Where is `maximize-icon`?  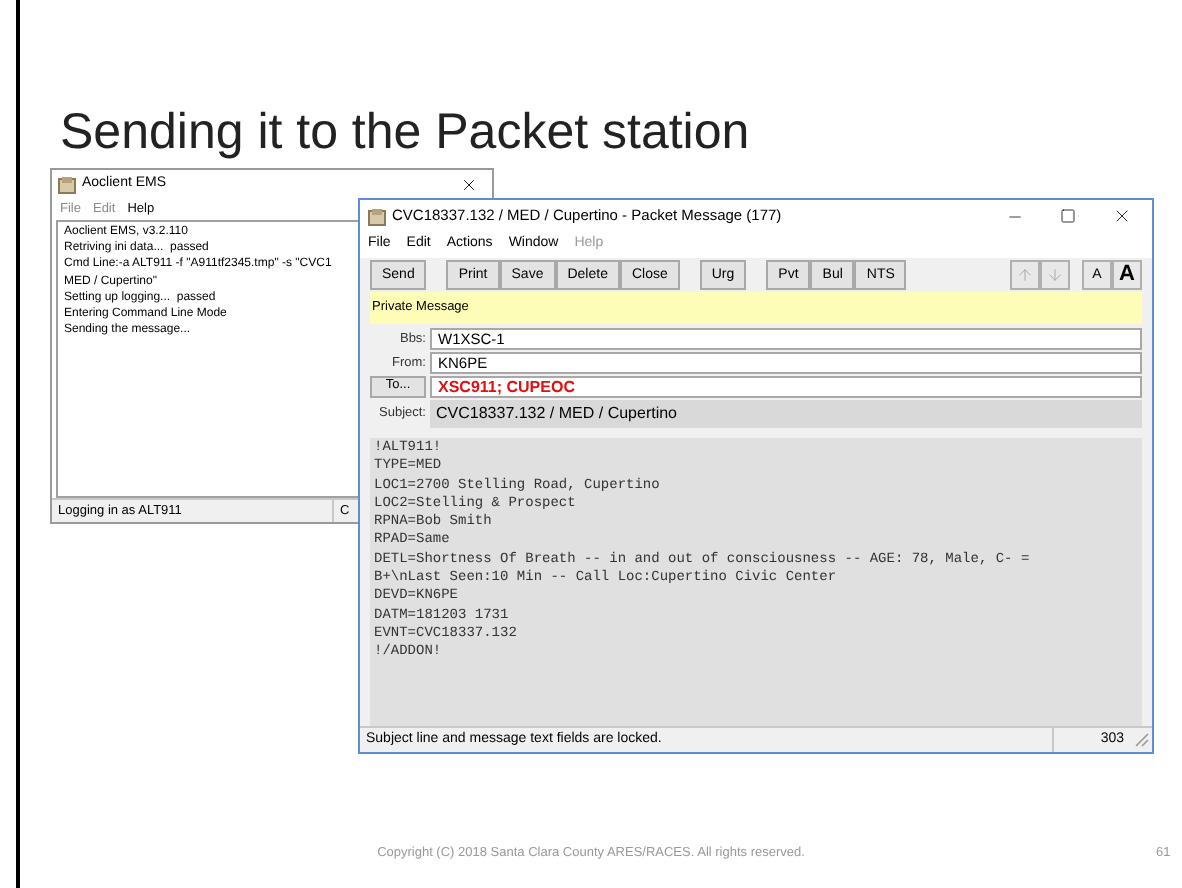
maximize-icon is located at coordinates (1068, 216).